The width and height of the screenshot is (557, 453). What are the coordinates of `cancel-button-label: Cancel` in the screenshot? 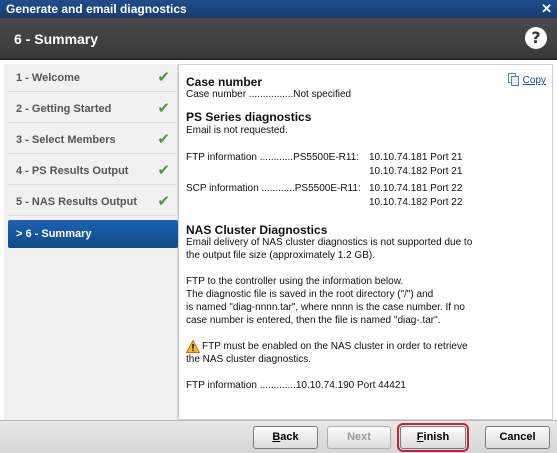 It's located at (517, 437).